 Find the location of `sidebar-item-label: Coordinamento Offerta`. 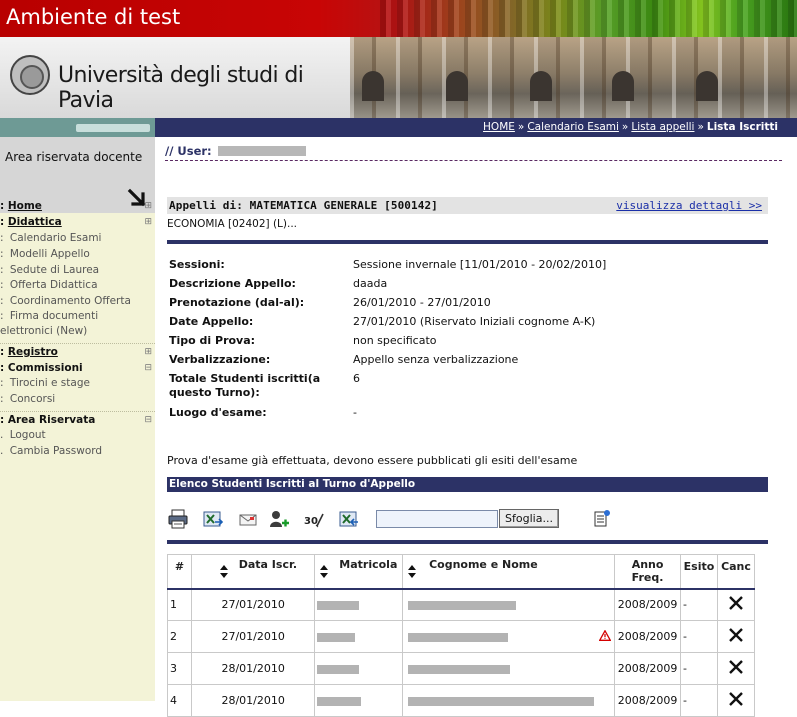

sidebar-item-label: Coordinamento Offerta is located at coordinates (70, 301).